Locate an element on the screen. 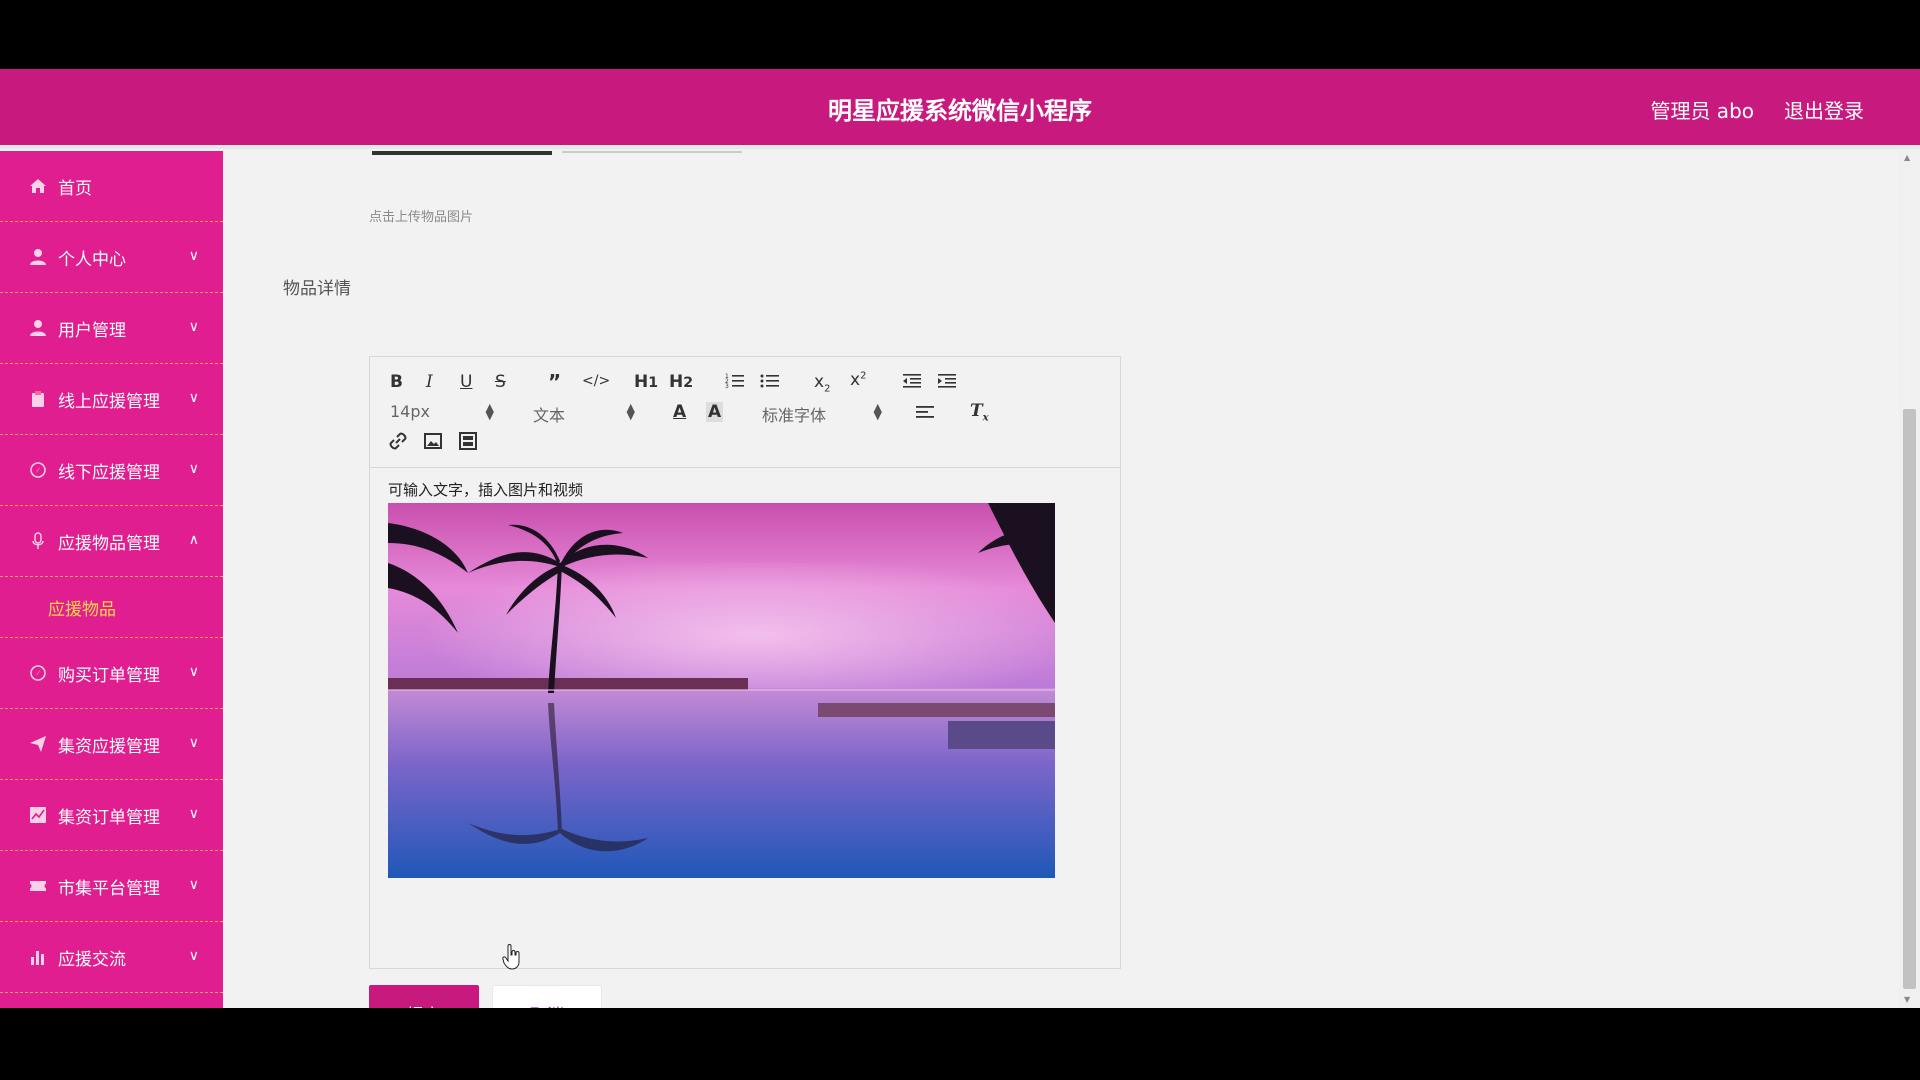 Image resolution: width=1920 pixels, height=1080 pixels. header-actions: 管理员 abo 退出登录 is located at coordinates (1757, 109).